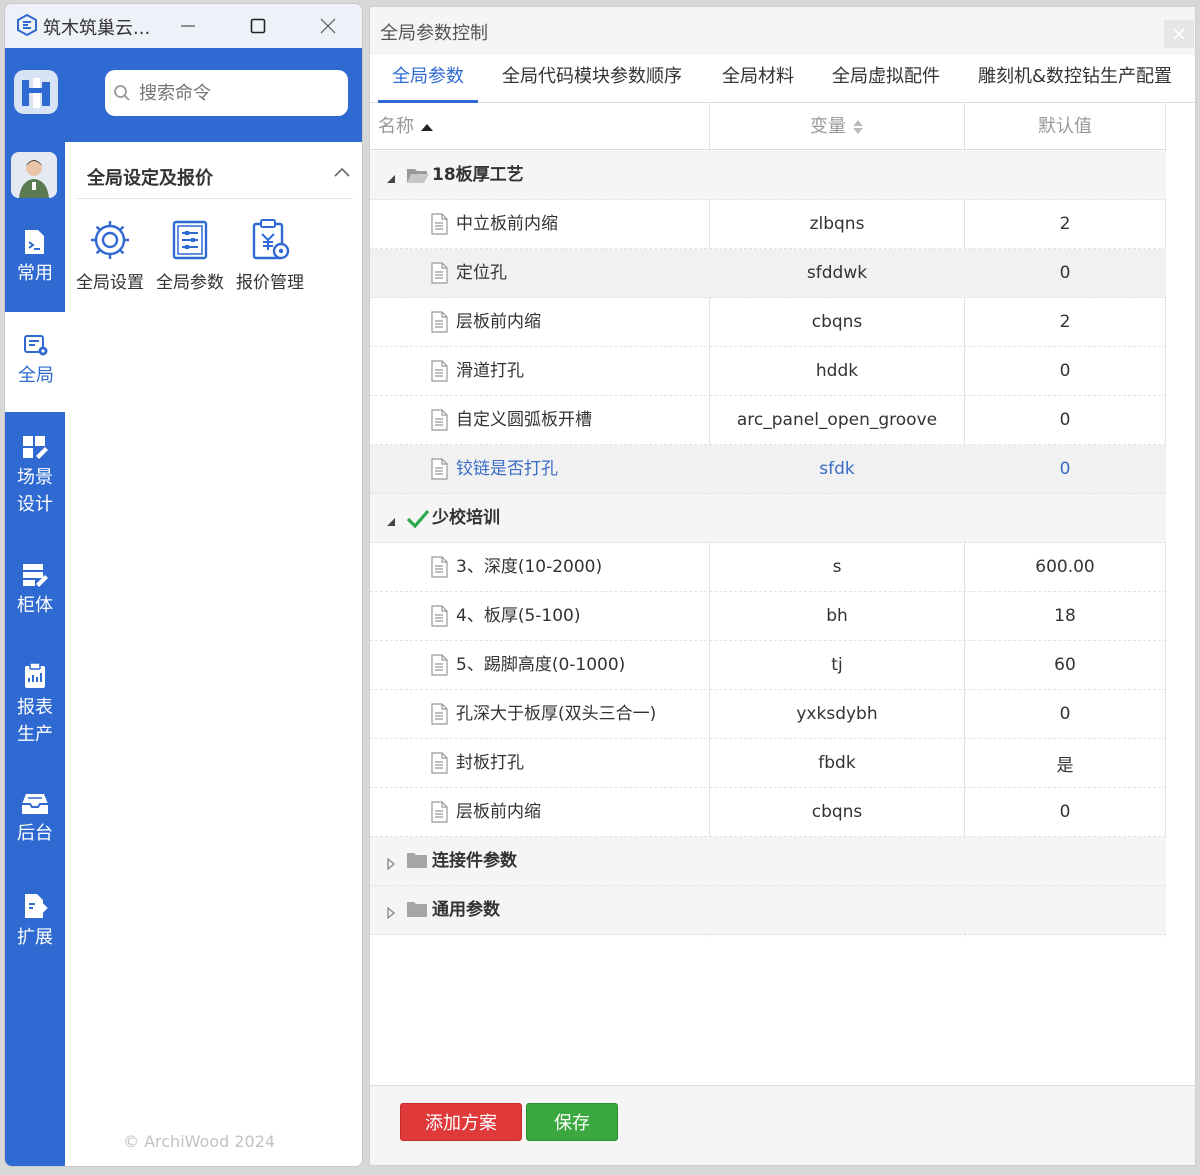 The height and width of the screenshot is (1175, 1200). Describe the element at coordinates (572, 1122) in the screenshot. I see `save-button: 保存` at that location.